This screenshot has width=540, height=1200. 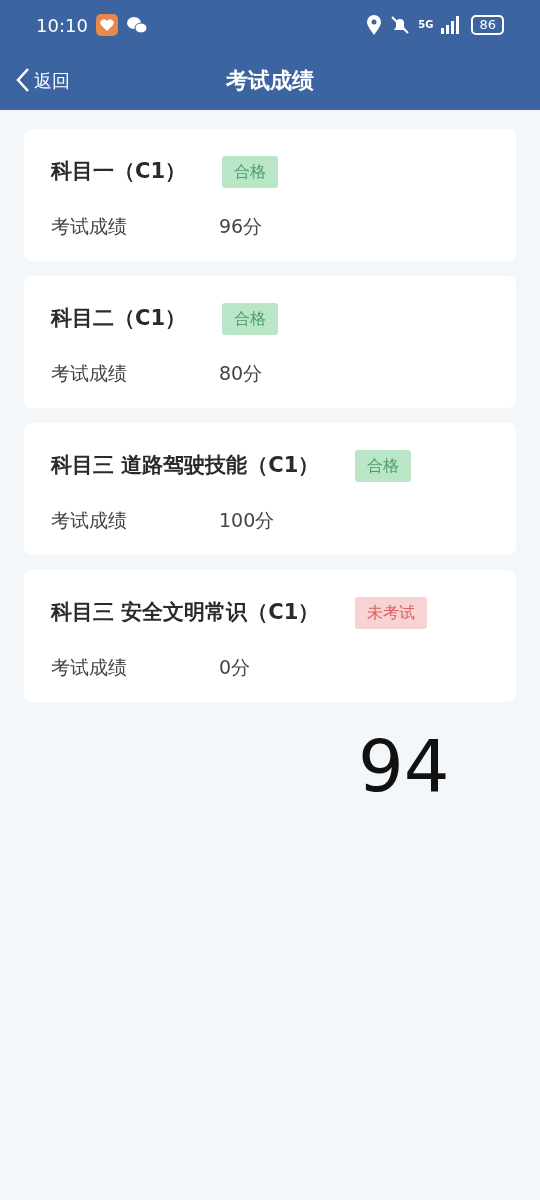 I want to click on battery-indicator: 86, so click(x=487, y=25).